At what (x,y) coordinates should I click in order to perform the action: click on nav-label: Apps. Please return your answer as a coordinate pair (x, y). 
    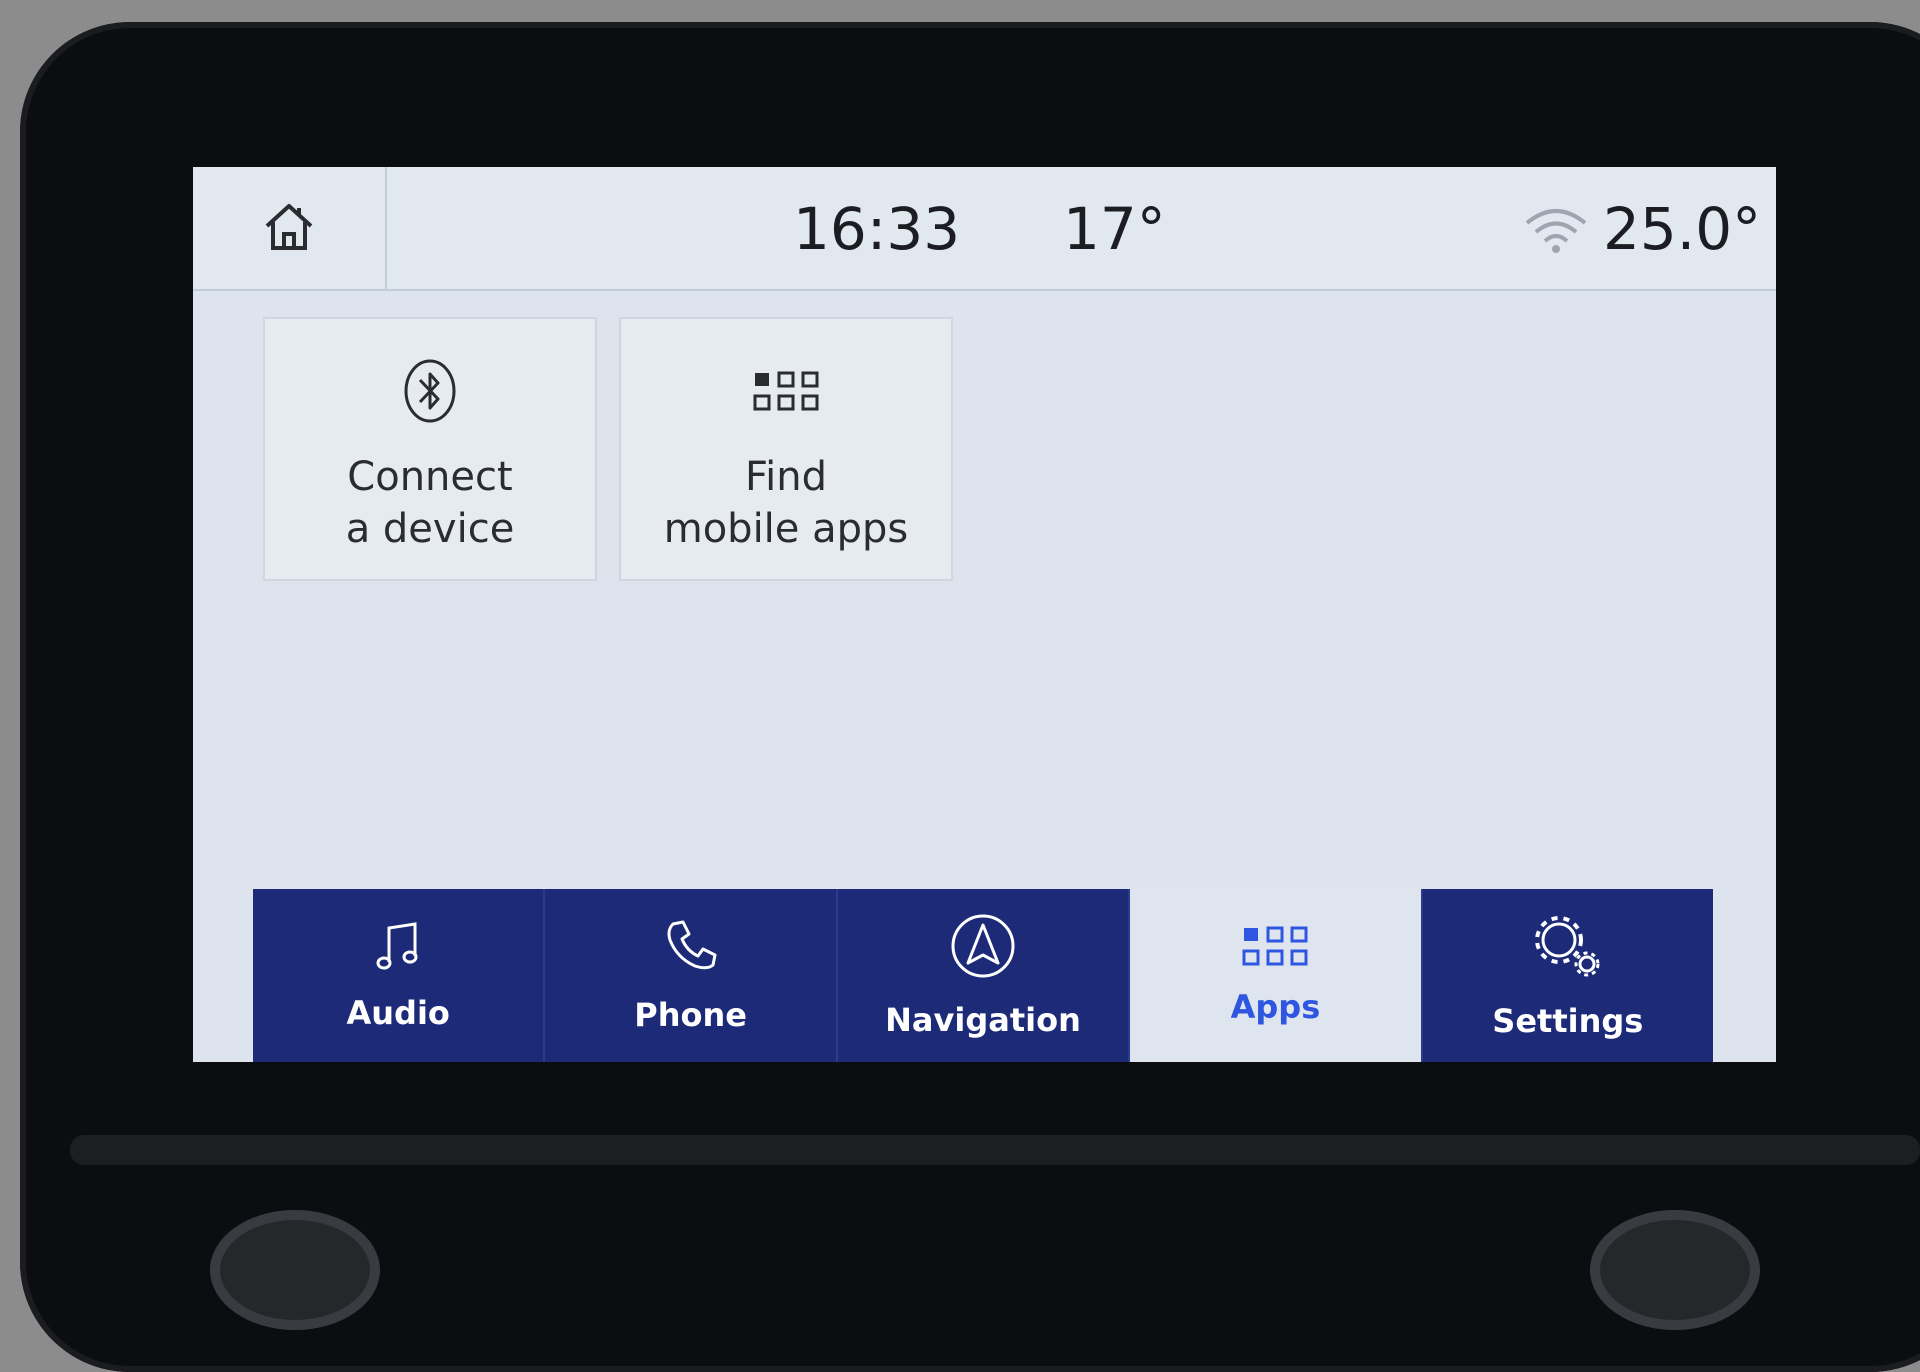
    Looking at the image, I should click on (1275, 1006).